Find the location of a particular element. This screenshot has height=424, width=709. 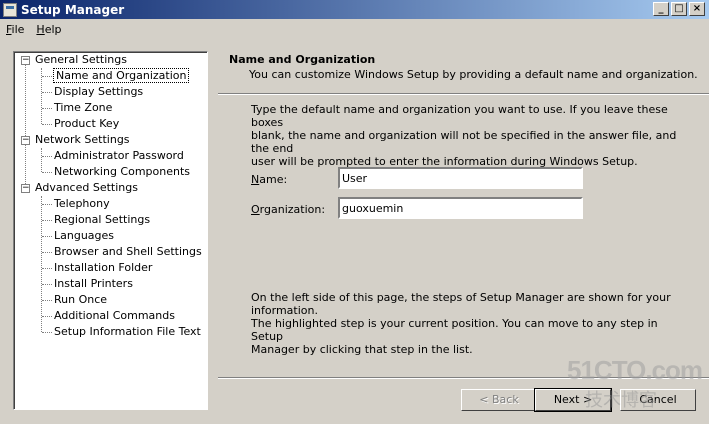

window-controls: _ □ × is located at coordinates (678, 9).